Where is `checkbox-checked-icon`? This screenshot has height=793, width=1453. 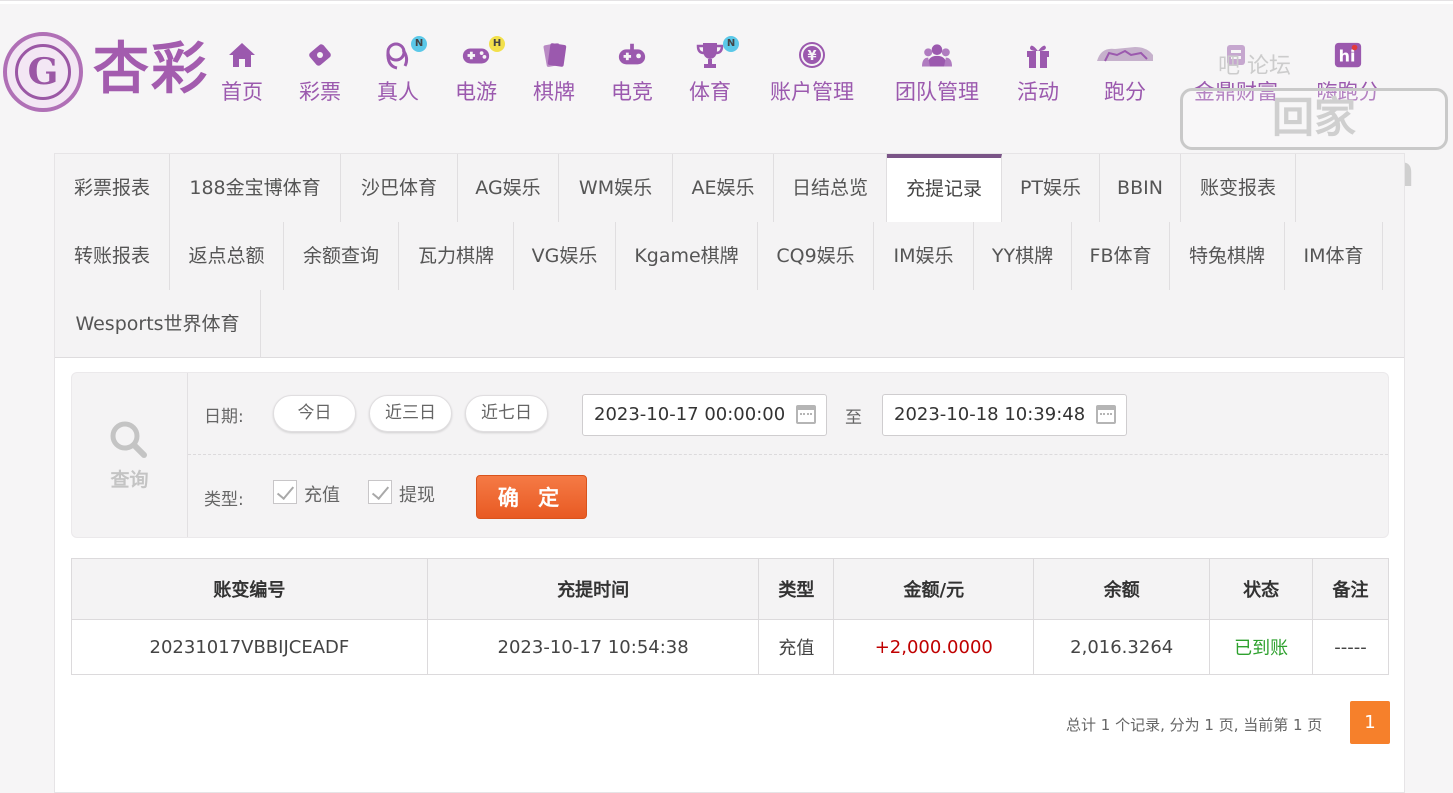
checkbox-checked-icon is located at coordinates (380, 492).